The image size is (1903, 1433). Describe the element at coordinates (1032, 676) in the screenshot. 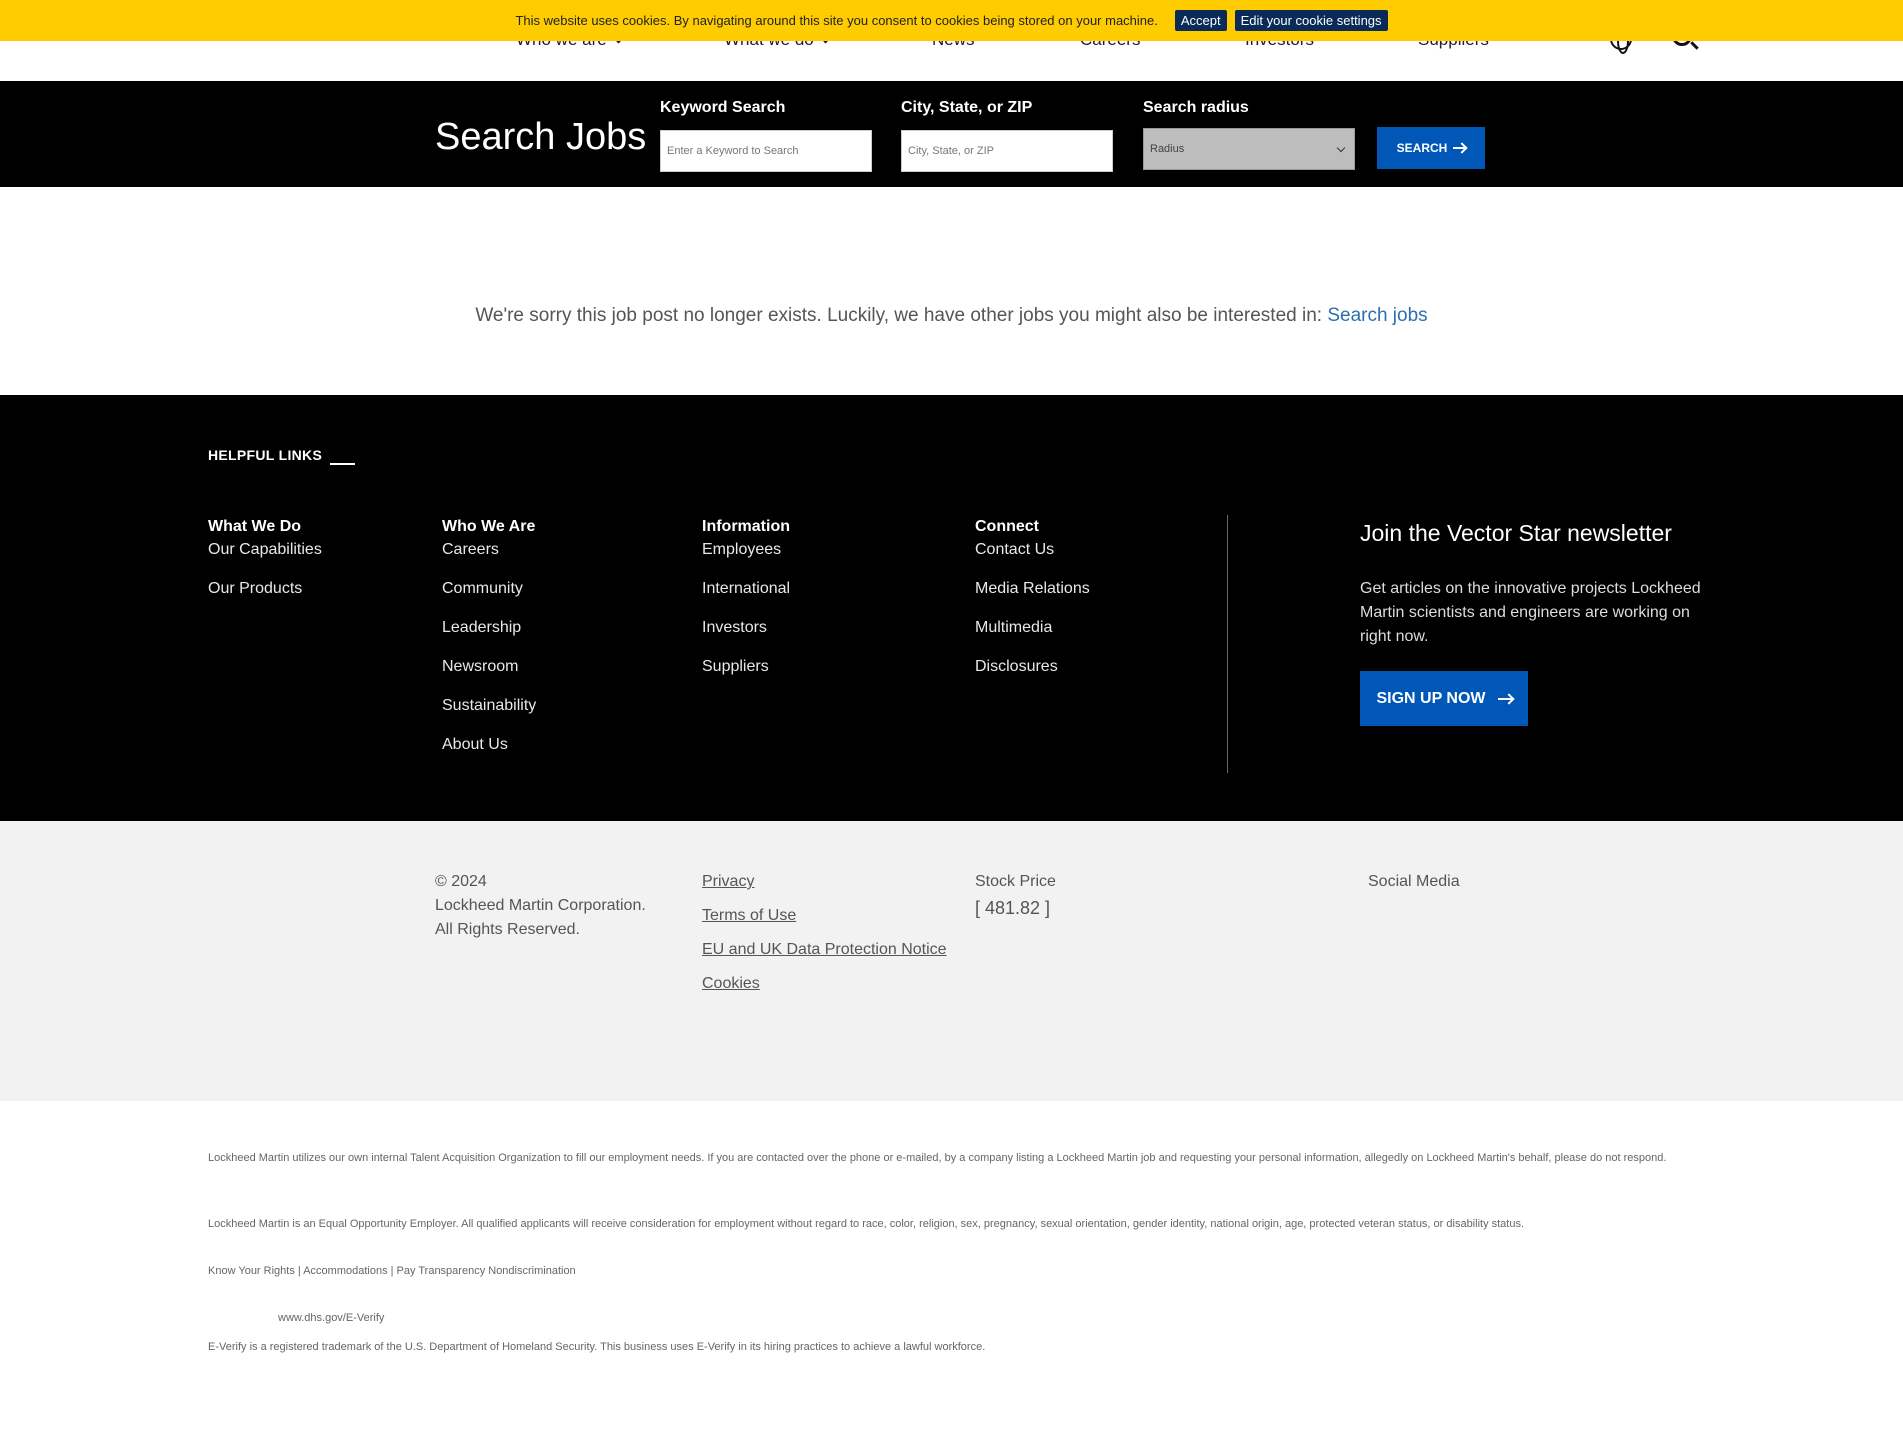

I see `footer-link: Disclosures` at that location.